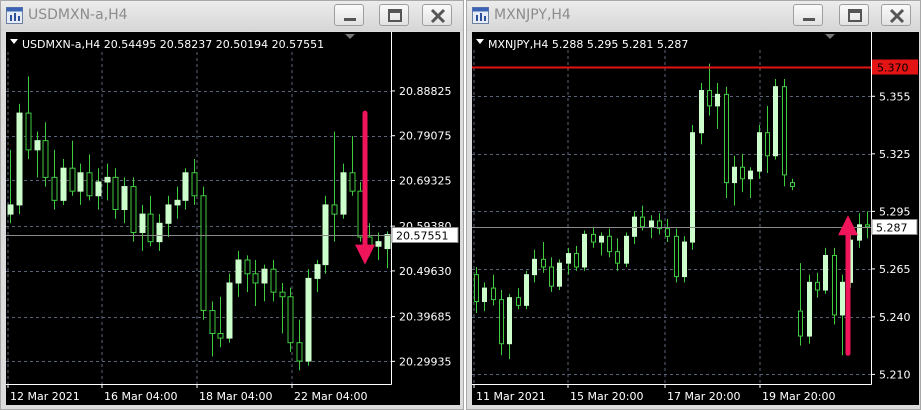 The height and width of the screenshot is (410, 921). Describe the element at coordinates (330, 396) in the screenshot. I see `time-tick-label: 22 Mar 04:00` at that location.